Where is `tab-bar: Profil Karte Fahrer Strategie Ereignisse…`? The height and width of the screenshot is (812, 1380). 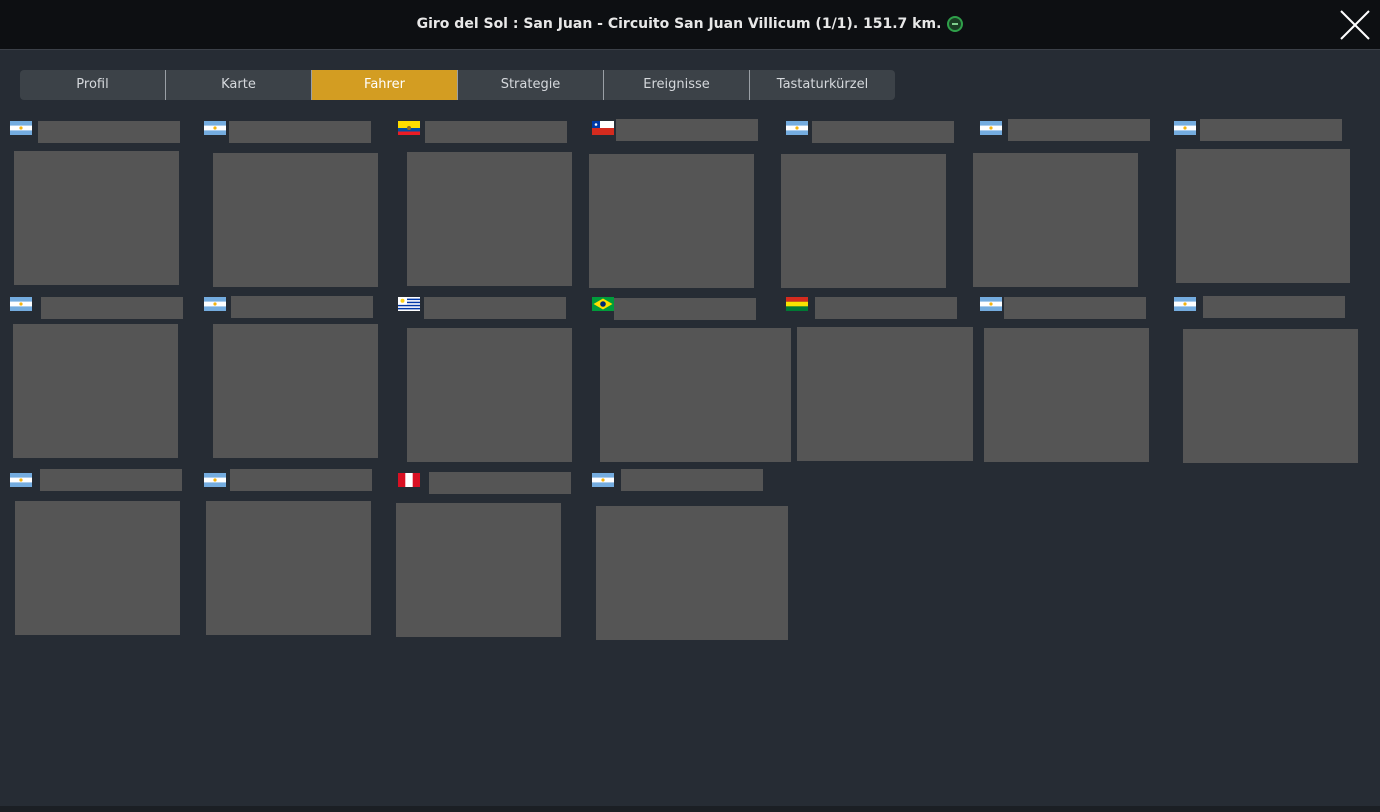
tab-bar: Profil Karte Fahrer Strategie Ereignisse… is located at coordinates (457, 85).